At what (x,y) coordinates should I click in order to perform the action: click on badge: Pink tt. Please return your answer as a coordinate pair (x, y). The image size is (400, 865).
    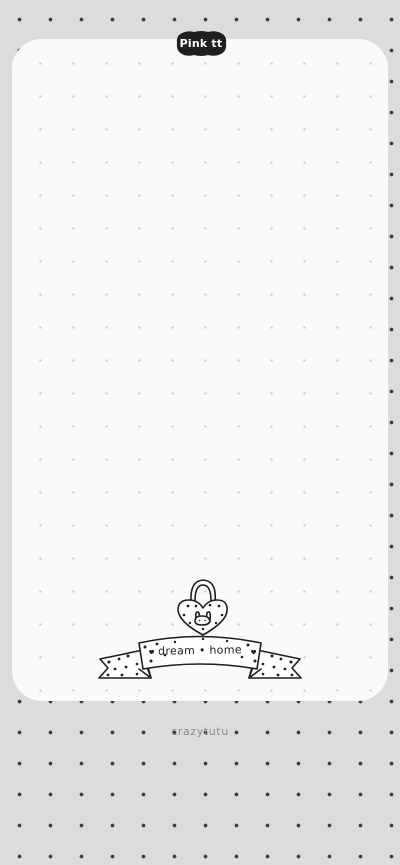
    Looking at the image, I should click on (201, 43).